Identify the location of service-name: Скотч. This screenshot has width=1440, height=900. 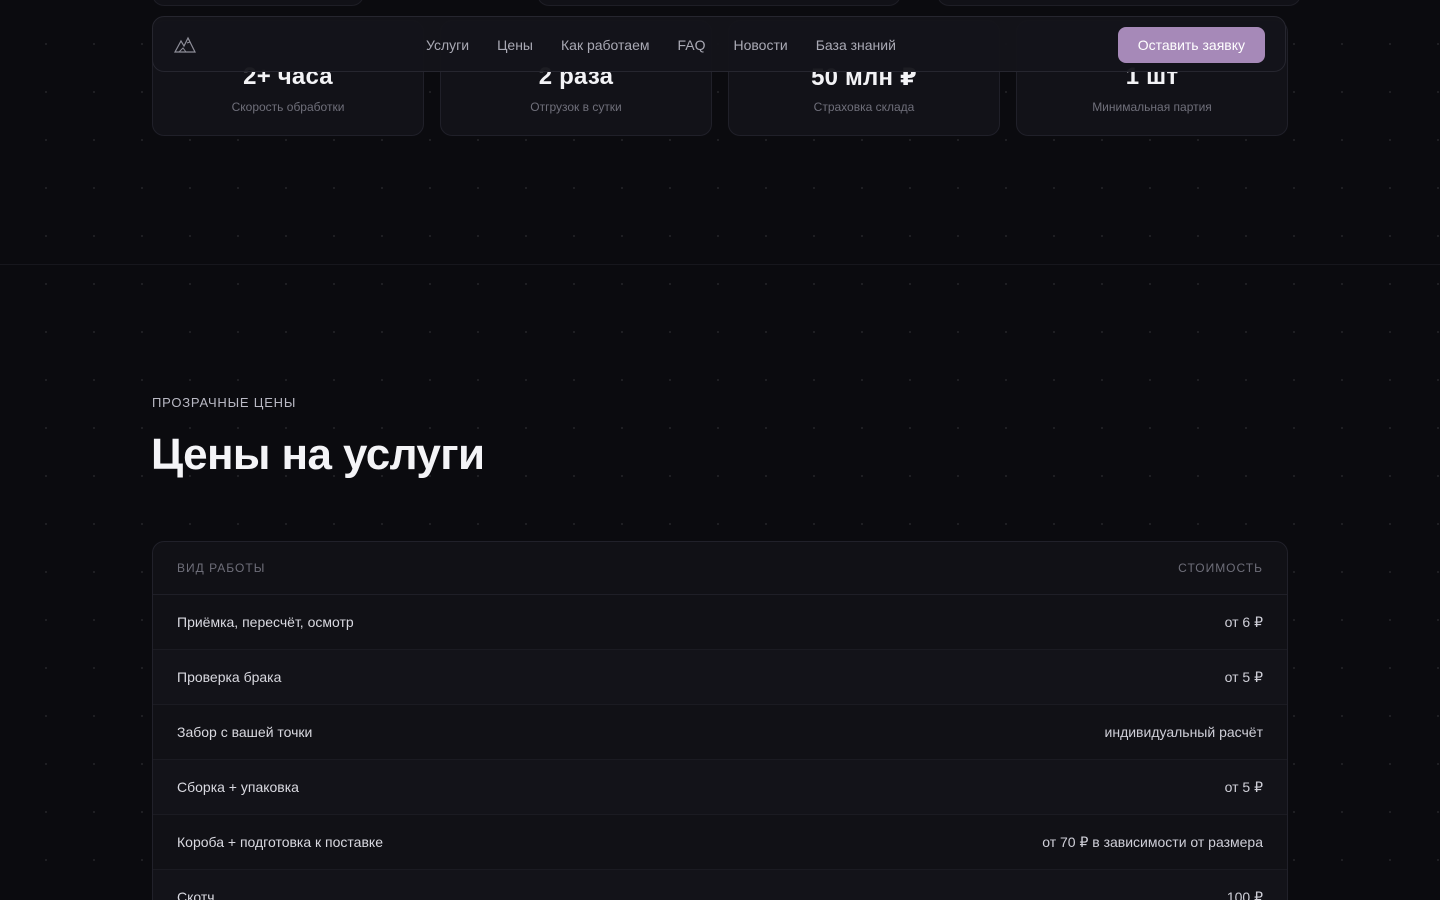
(196, 894).